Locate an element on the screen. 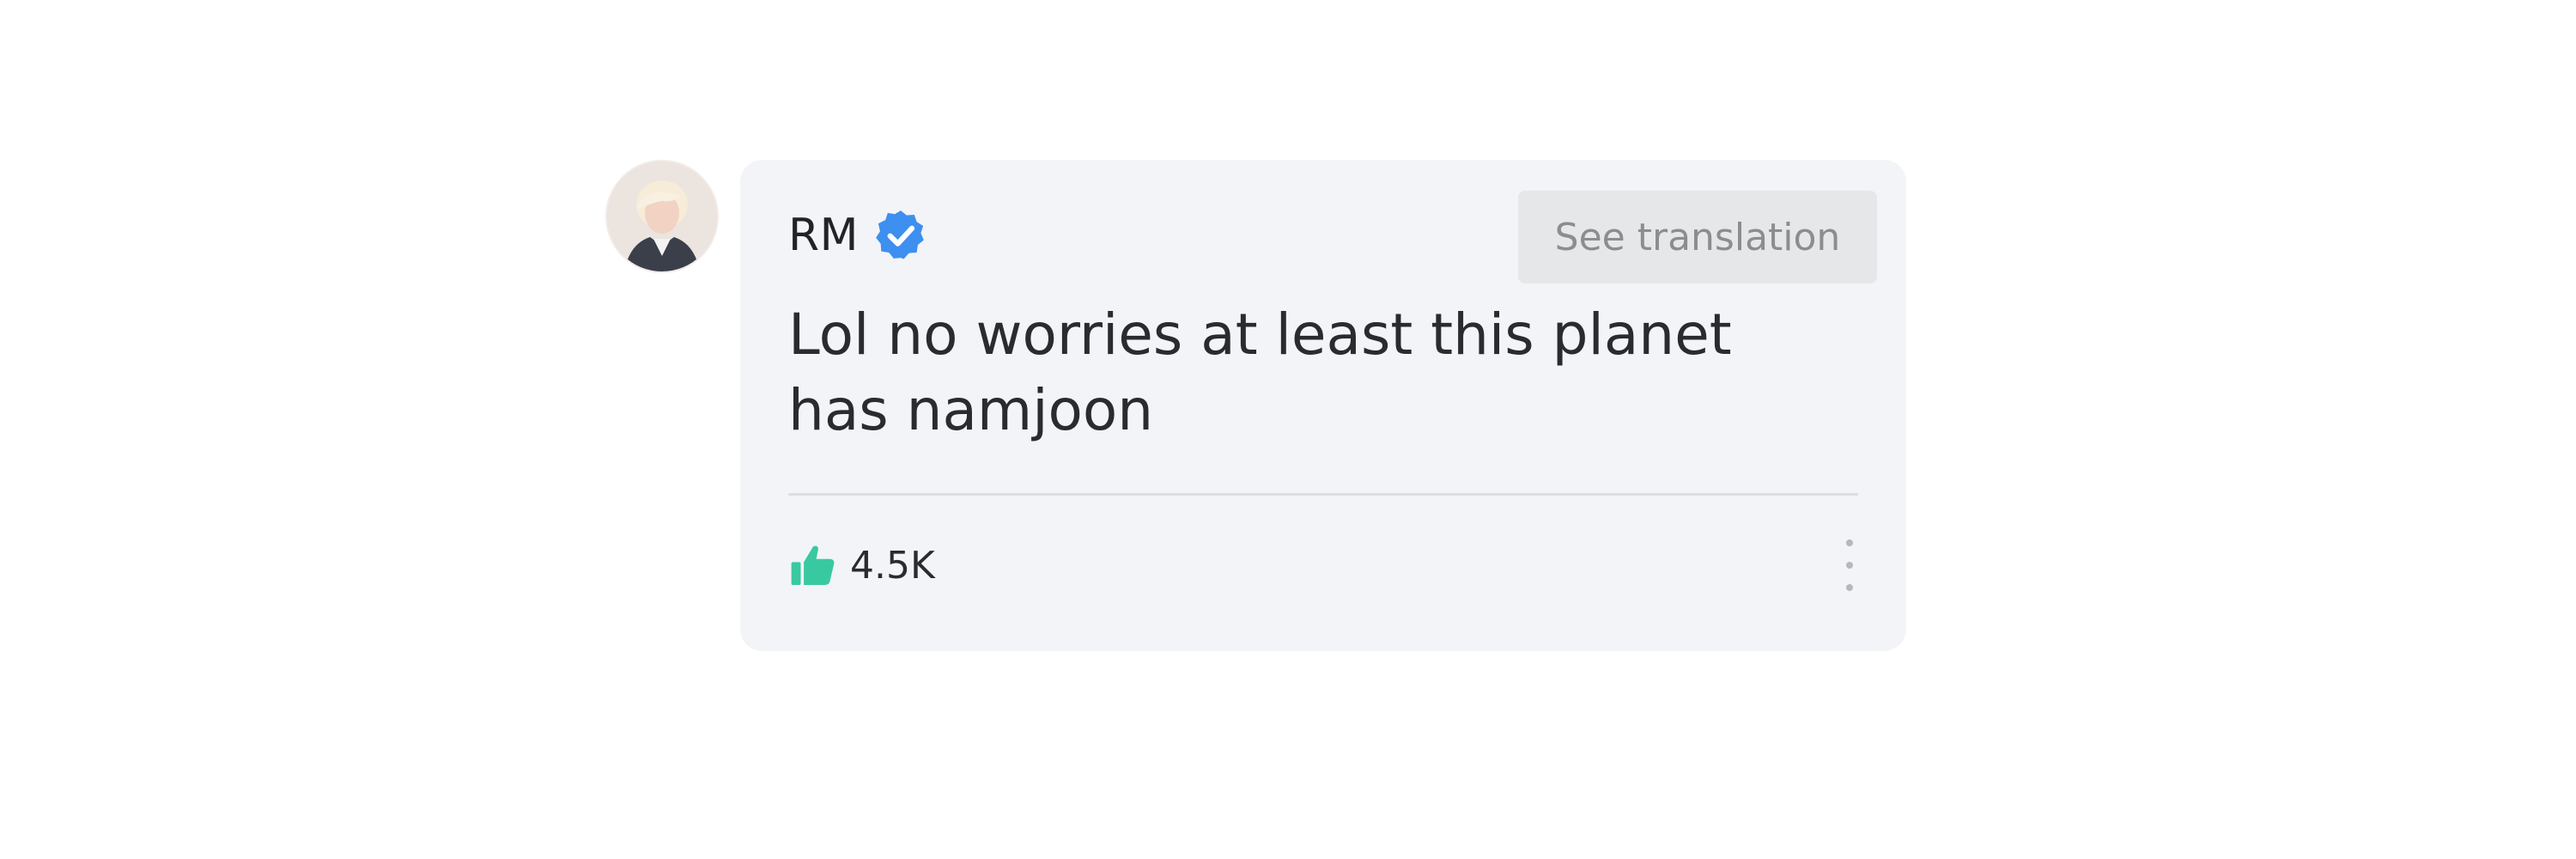  thumbs-up-icon is located at coordinates (813, 565).